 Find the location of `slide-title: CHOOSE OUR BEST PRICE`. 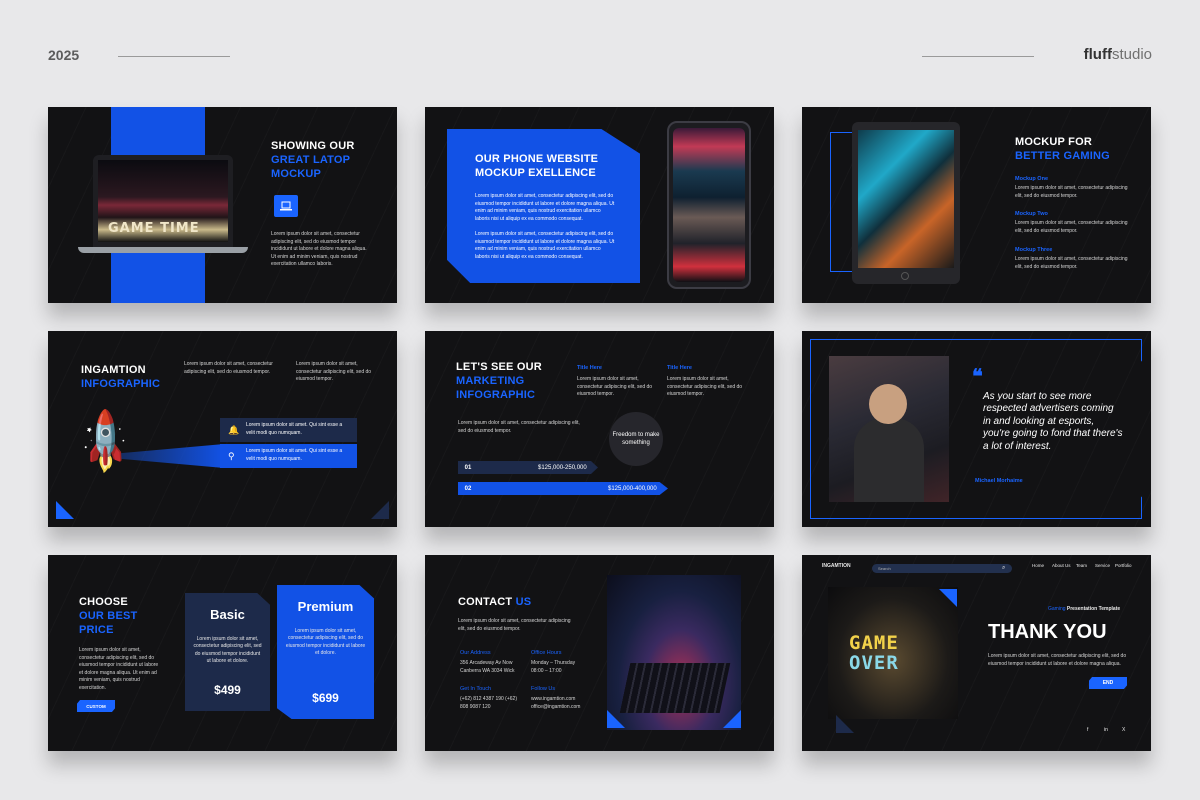

slide-title: CHOOSE OUR BEST PRICE is located at coordinates (108, 616).